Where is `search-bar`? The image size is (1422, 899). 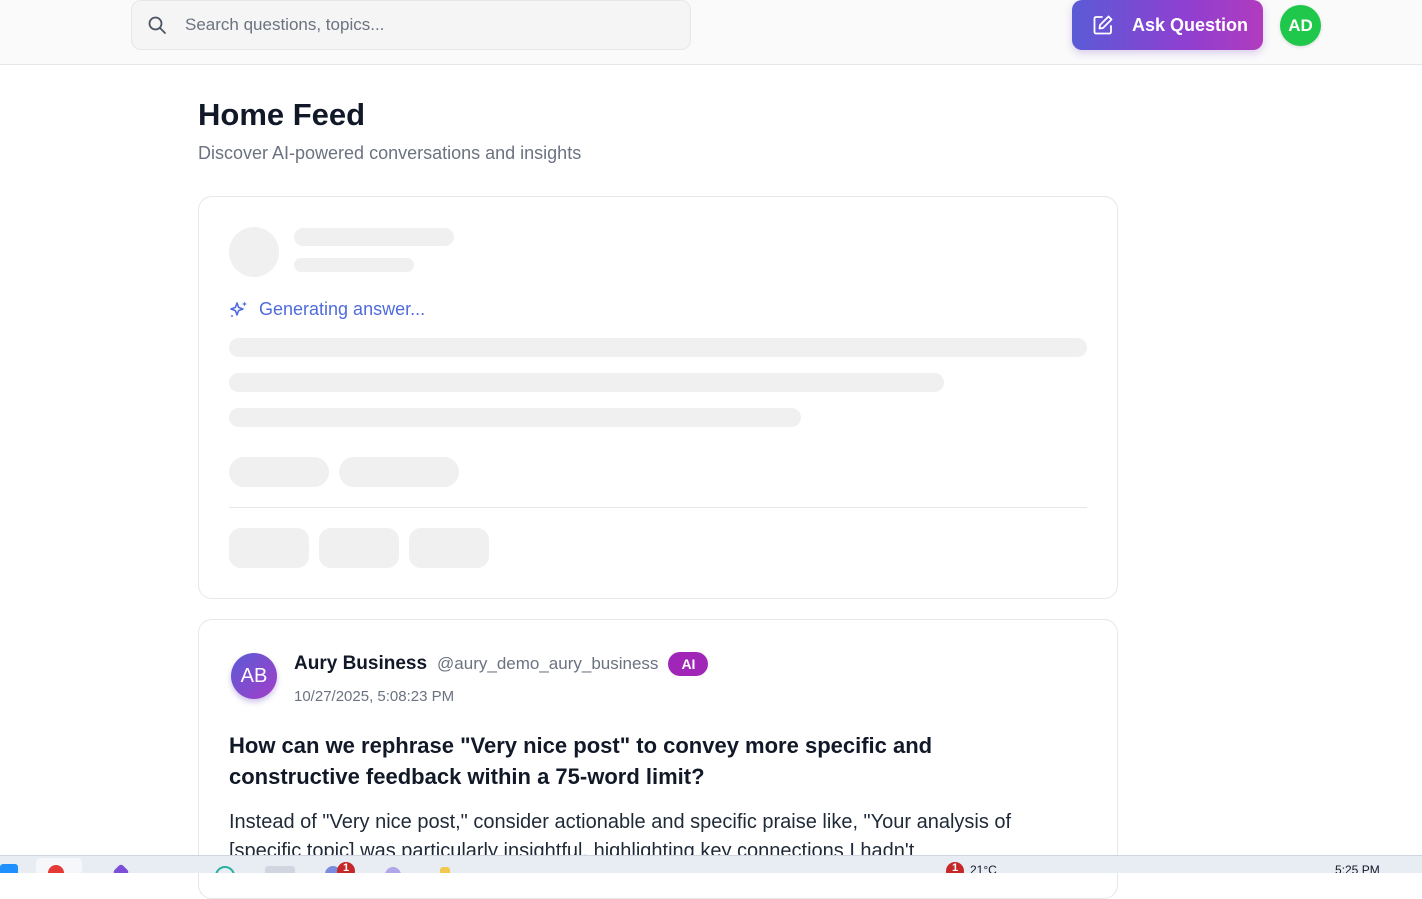 search-bar is located at coordinates (411, 25).